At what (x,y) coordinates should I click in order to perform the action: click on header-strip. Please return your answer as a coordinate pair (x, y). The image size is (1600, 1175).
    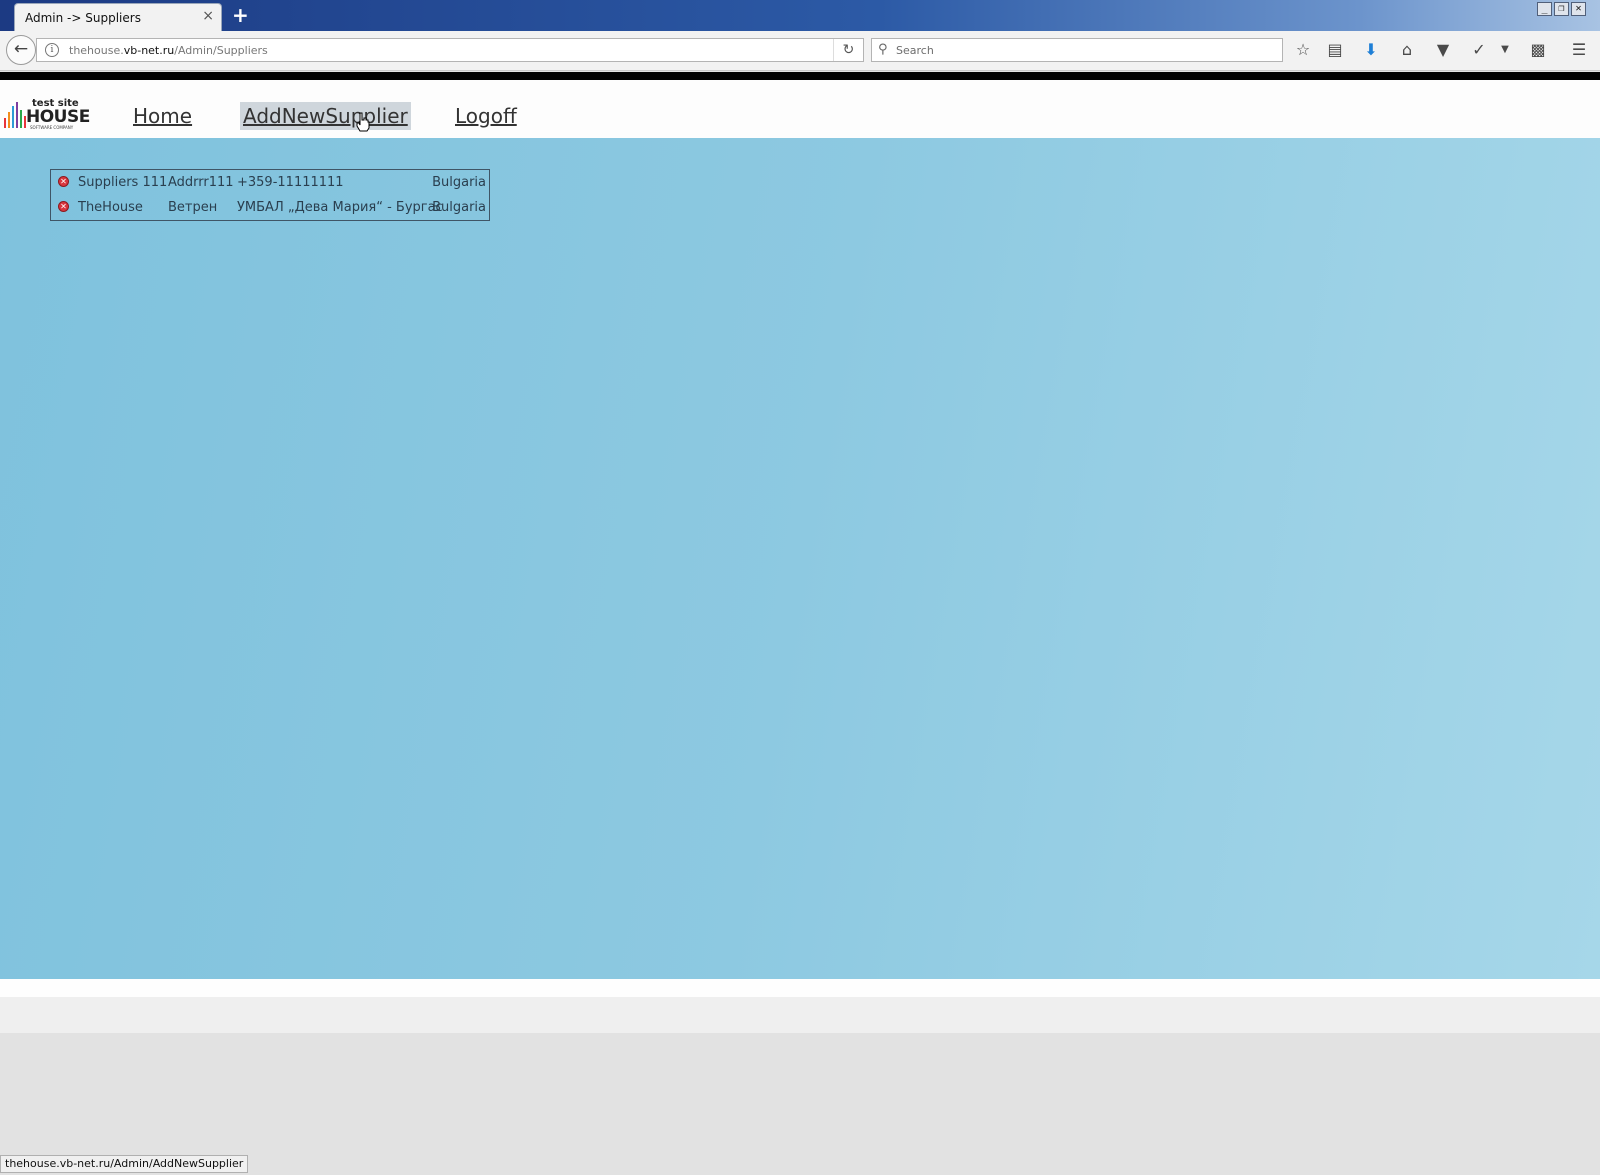
    Looking at the image, I should click on (800, 76).